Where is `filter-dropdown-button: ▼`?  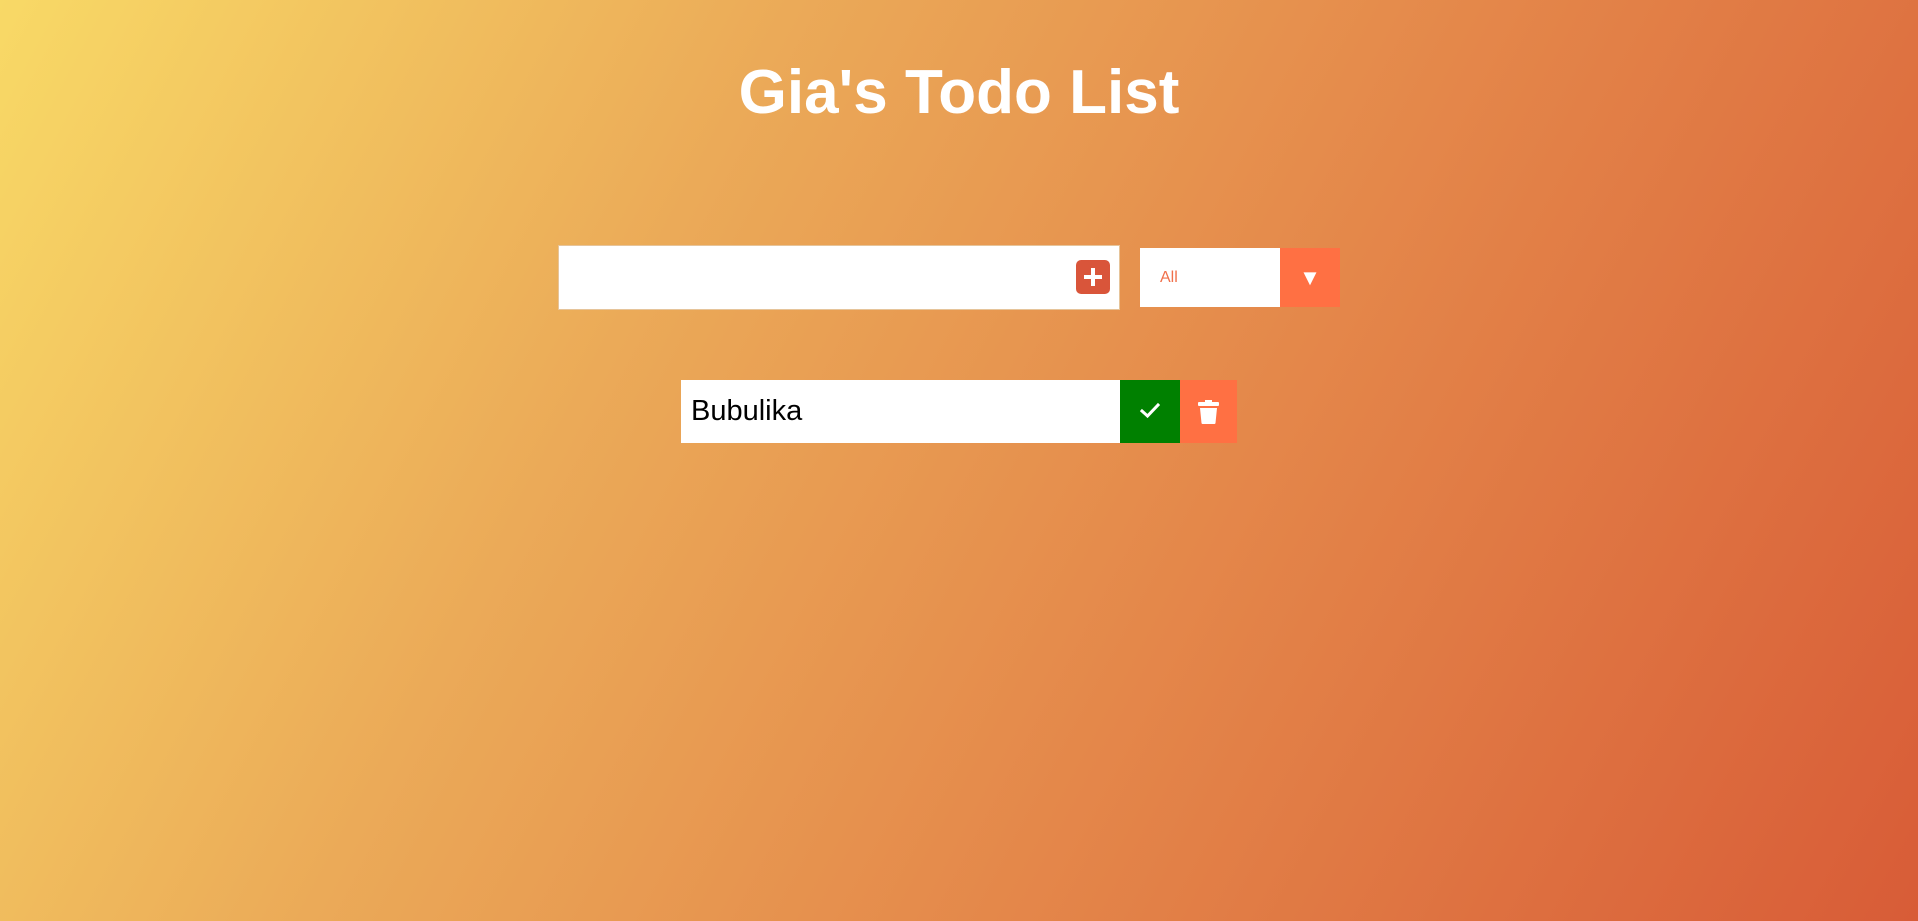
filter-dropdown-button: ▼ is located at coordinates (1310, 277).